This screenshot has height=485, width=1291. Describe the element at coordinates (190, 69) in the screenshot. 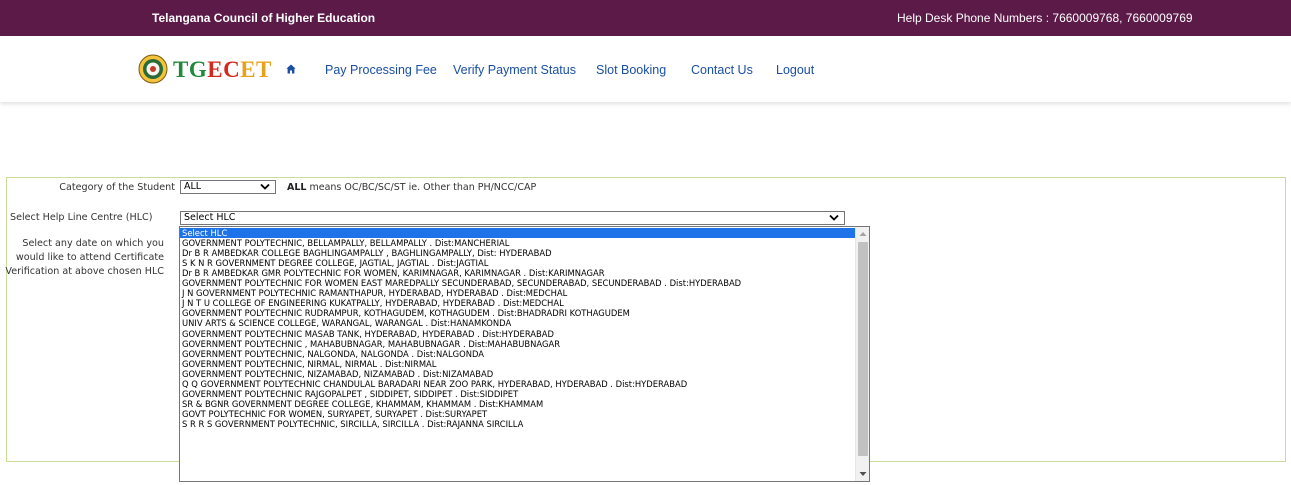

I see `brand-part-tg: TG` at that location.